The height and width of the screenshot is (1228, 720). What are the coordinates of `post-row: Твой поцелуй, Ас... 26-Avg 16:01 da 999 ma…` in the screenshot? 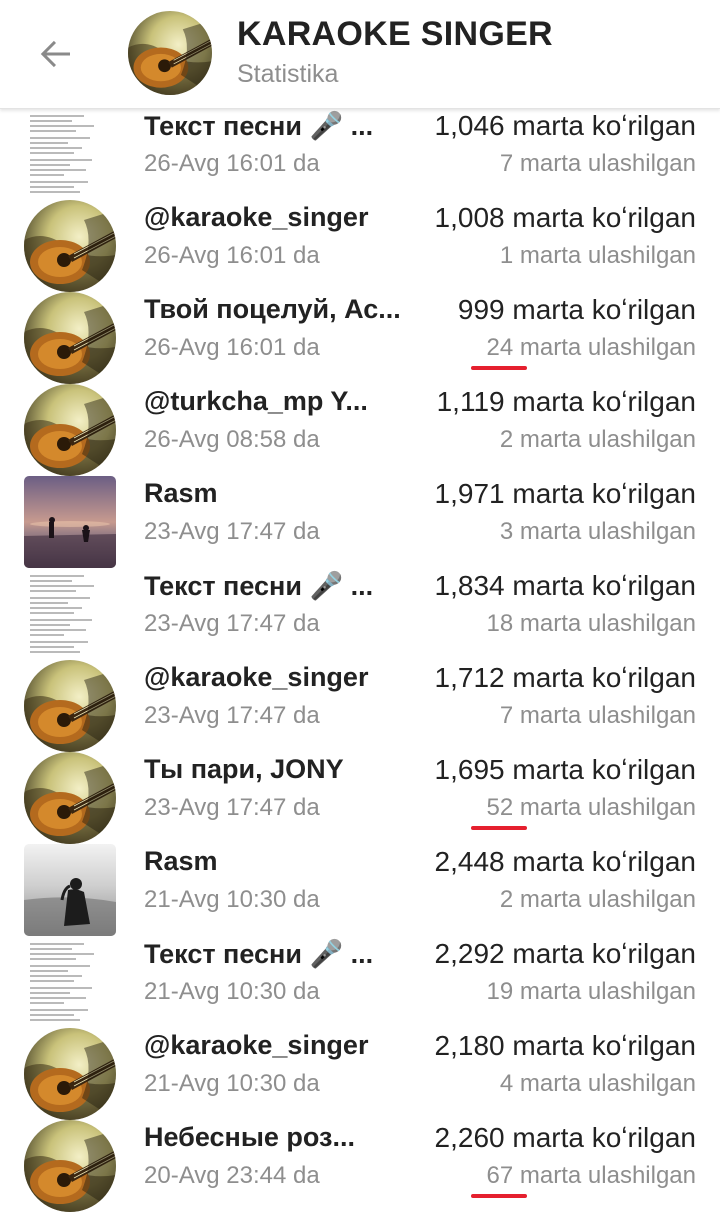 It's located at (360, 336).